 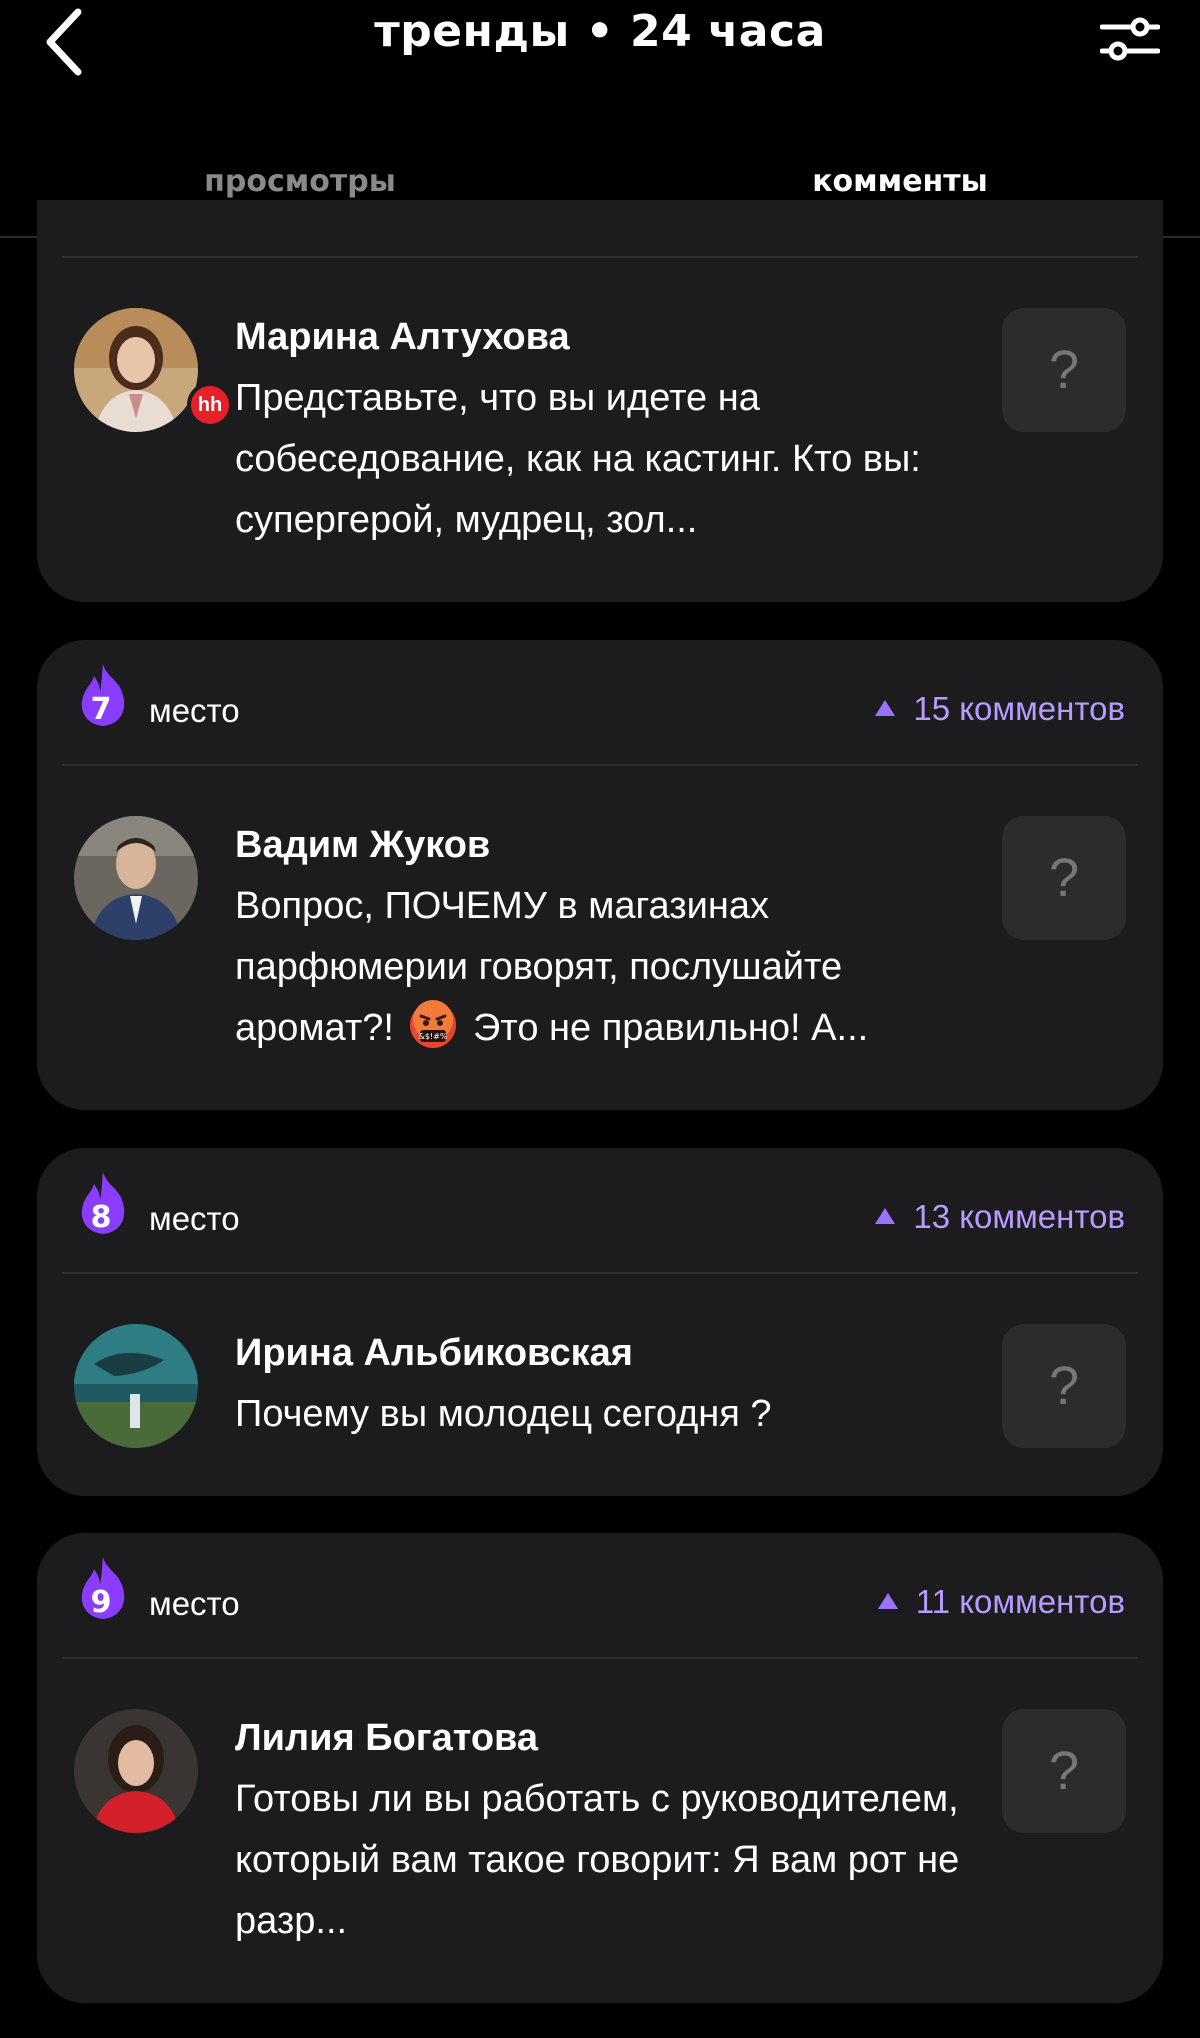 What do you see at coordinates (210, 405) in the screenshot?
I see `hh-badge: hh` at bounding box center [210, 405].